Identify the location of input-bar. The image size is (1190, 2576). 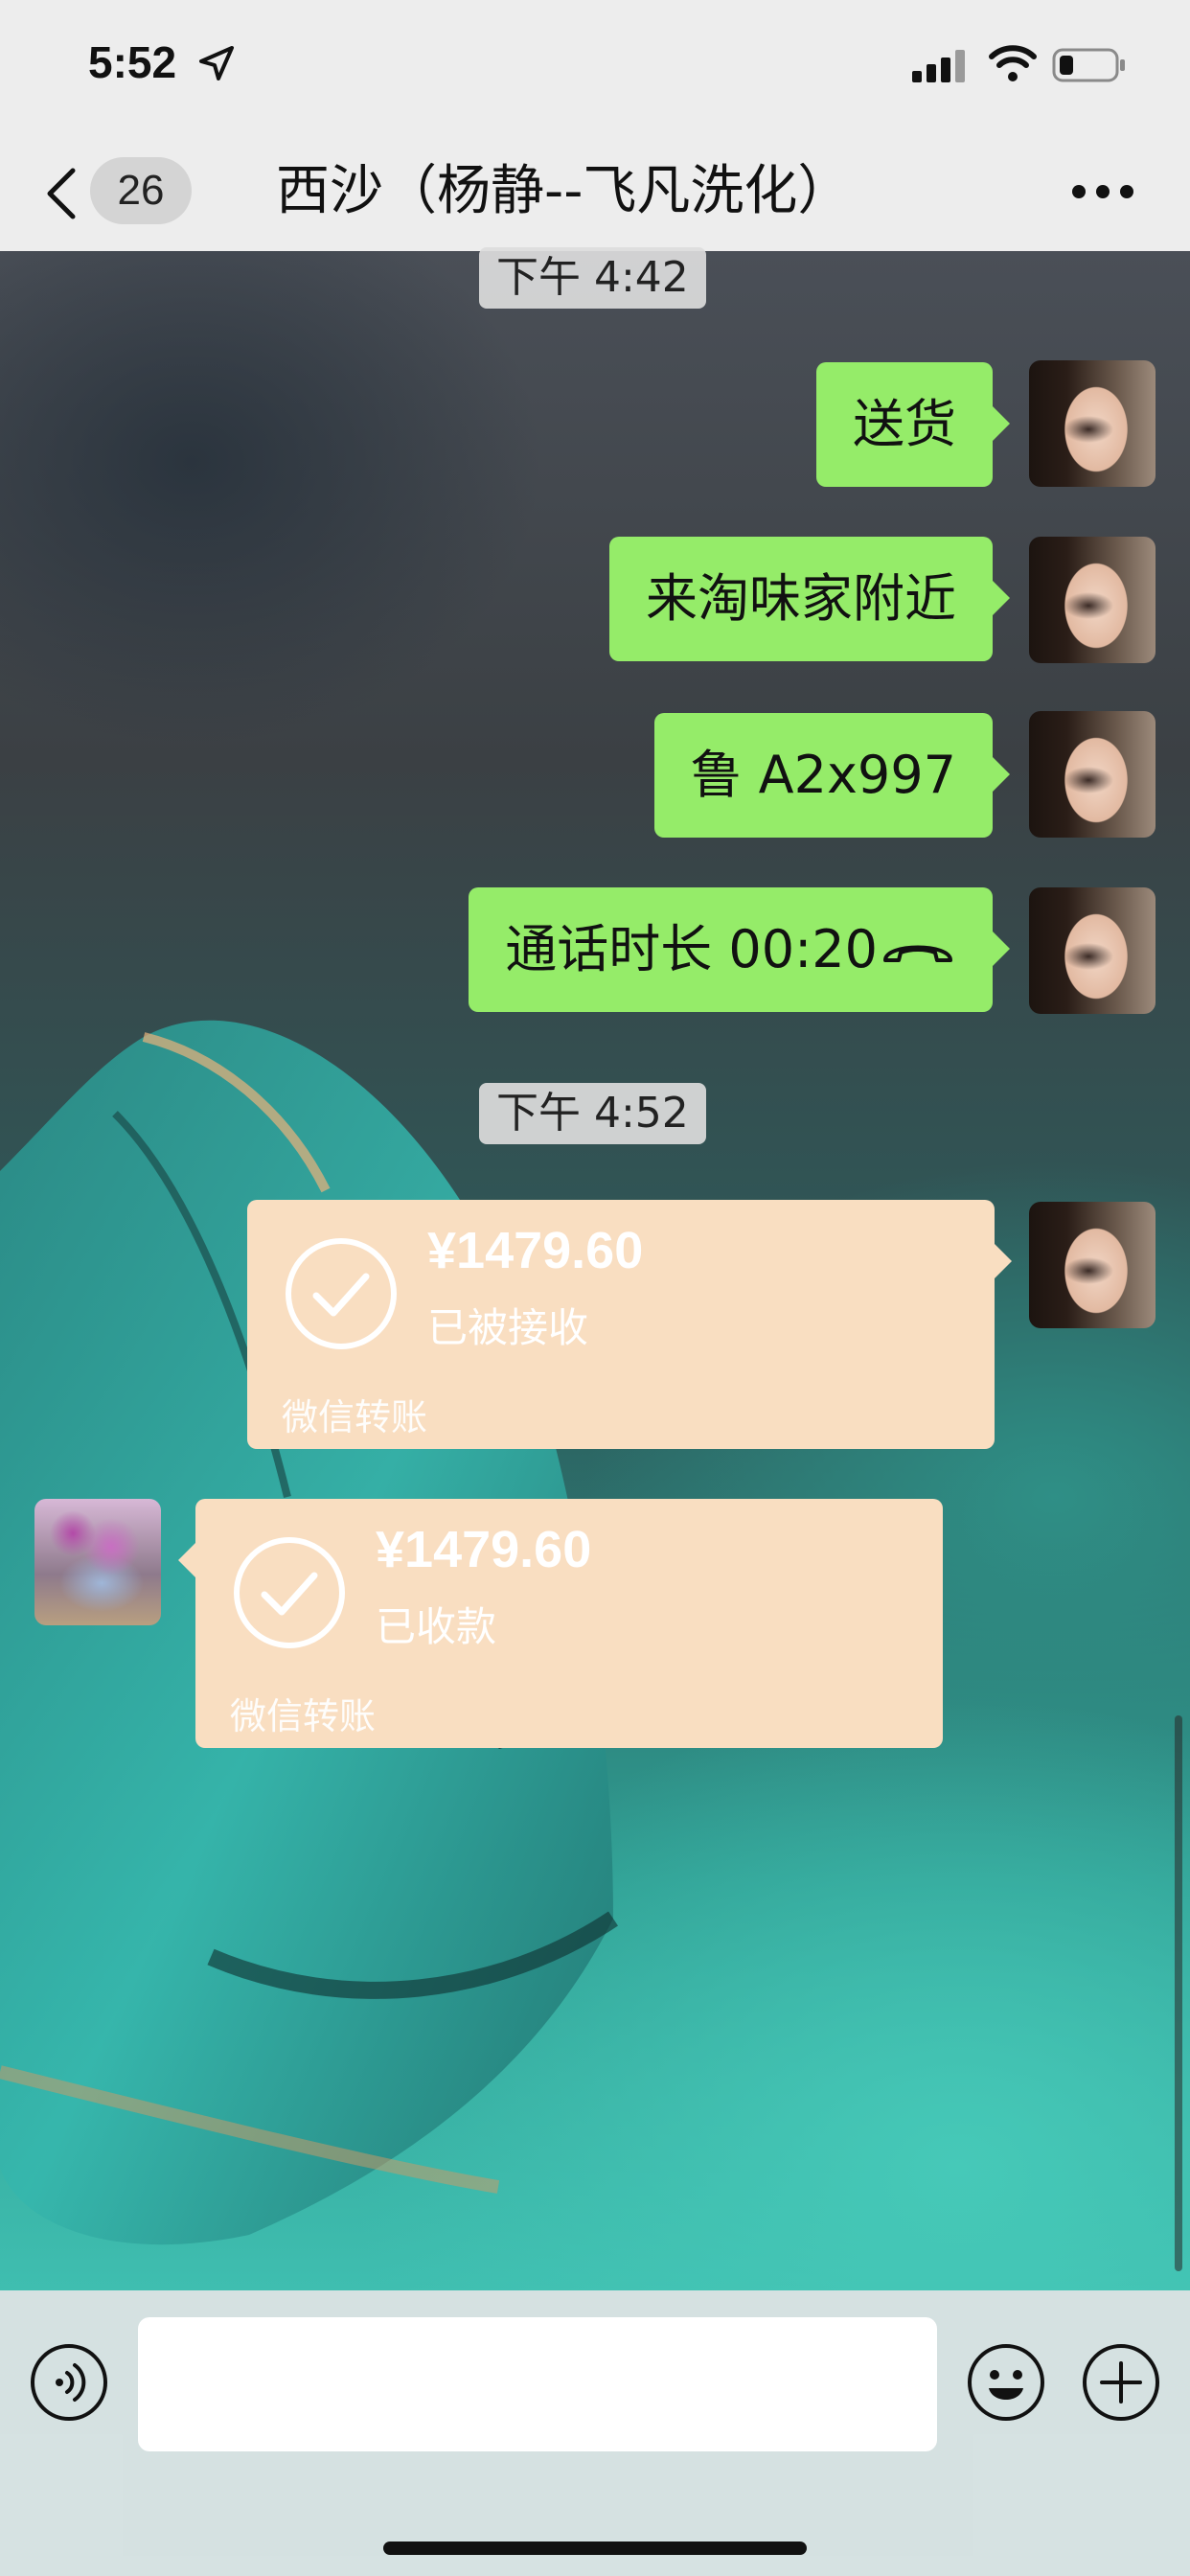
(595, 2433).